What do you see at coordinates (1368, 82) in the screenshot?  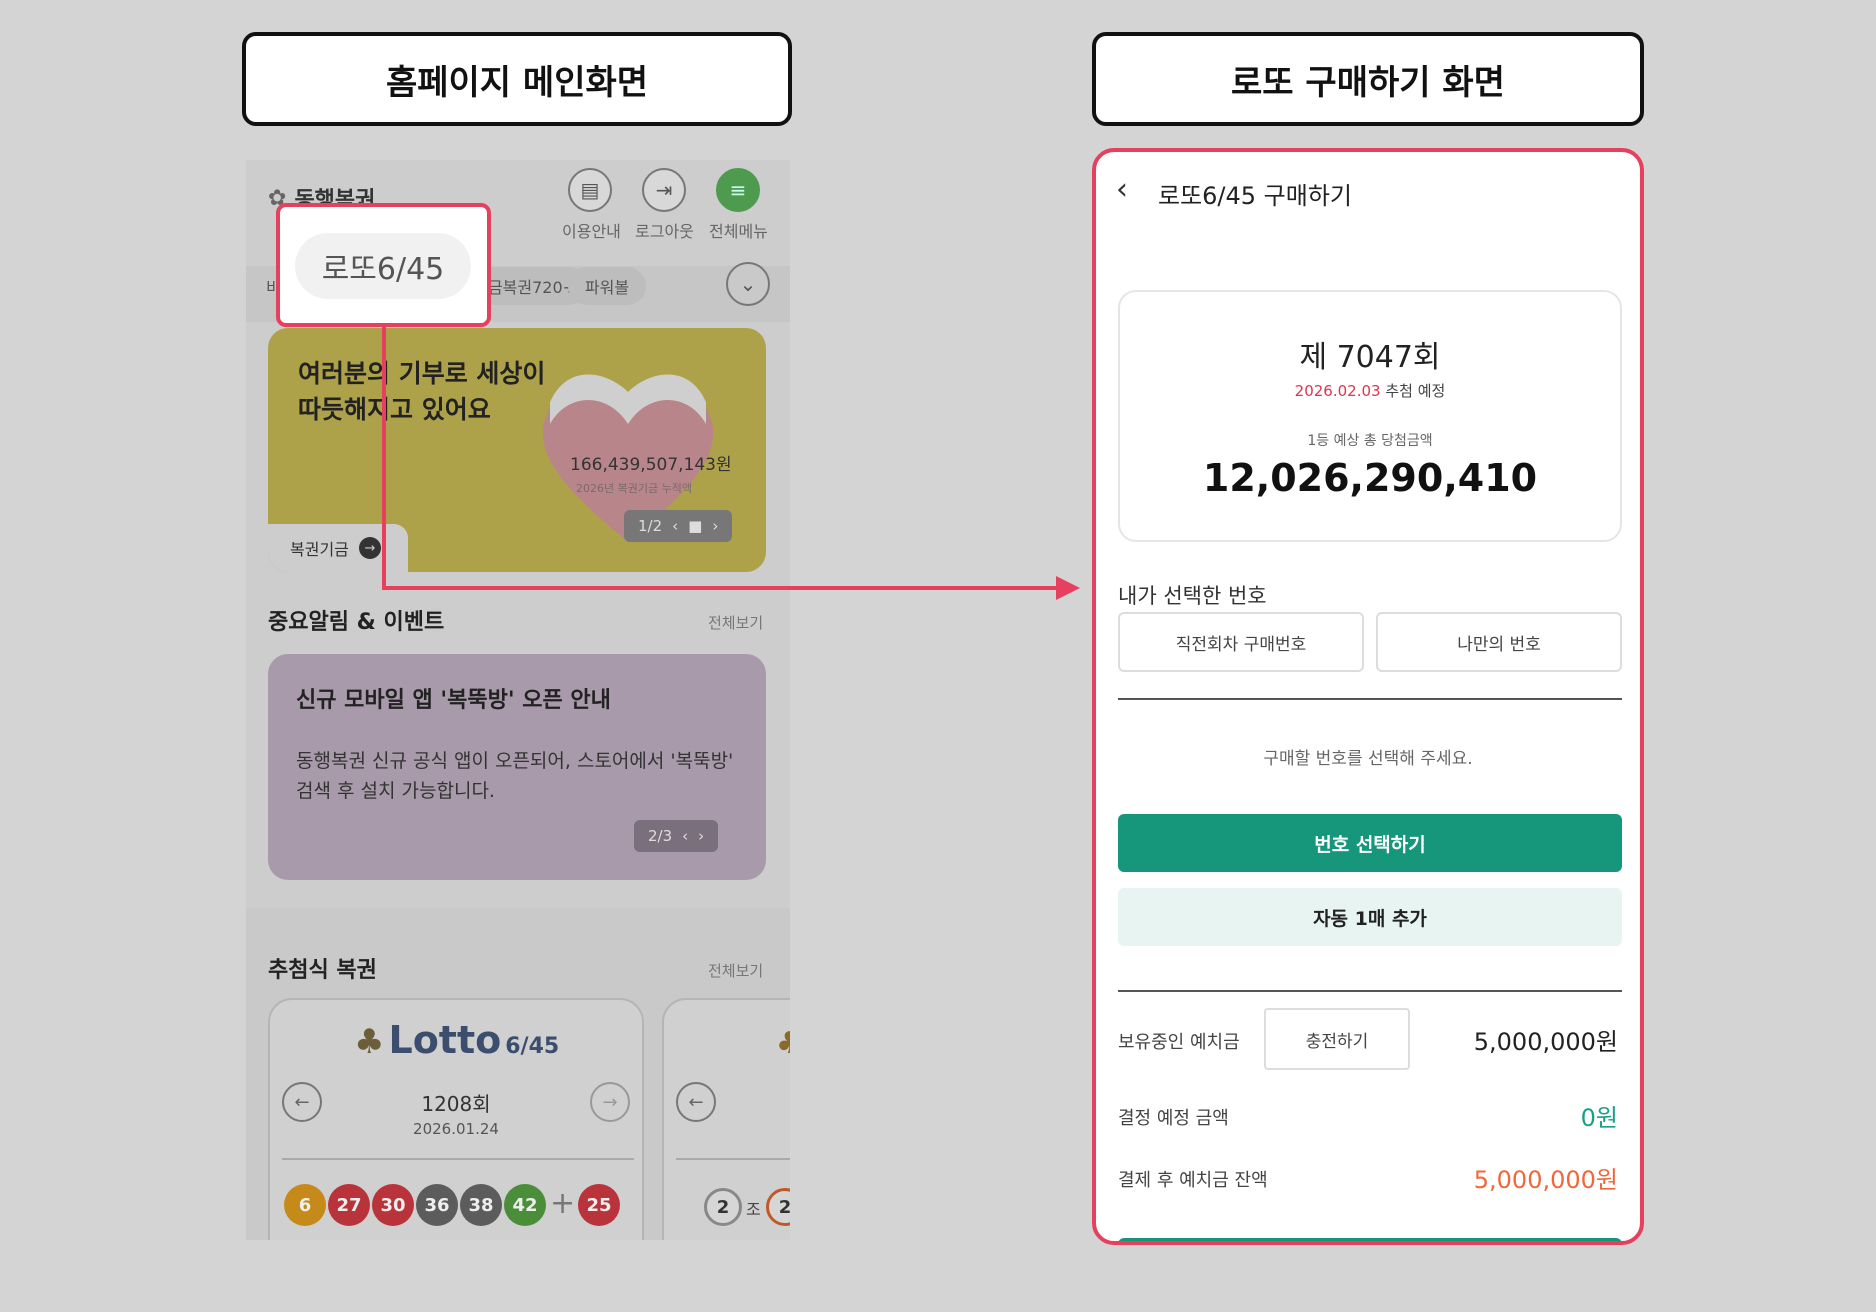 I see `right-title-text: 로또 구매하기 화면` at bounding box center [1368, 82].